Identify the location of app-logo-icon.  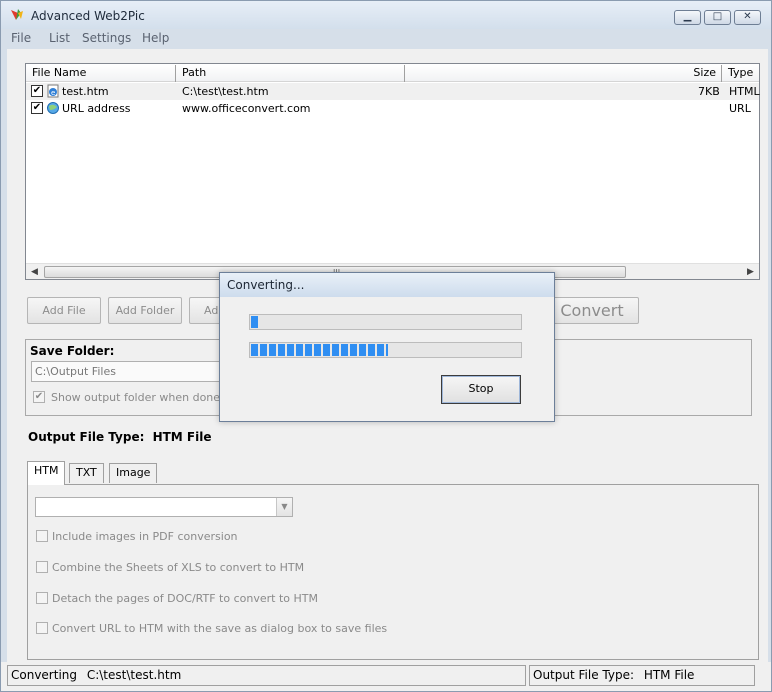
(17, 14).